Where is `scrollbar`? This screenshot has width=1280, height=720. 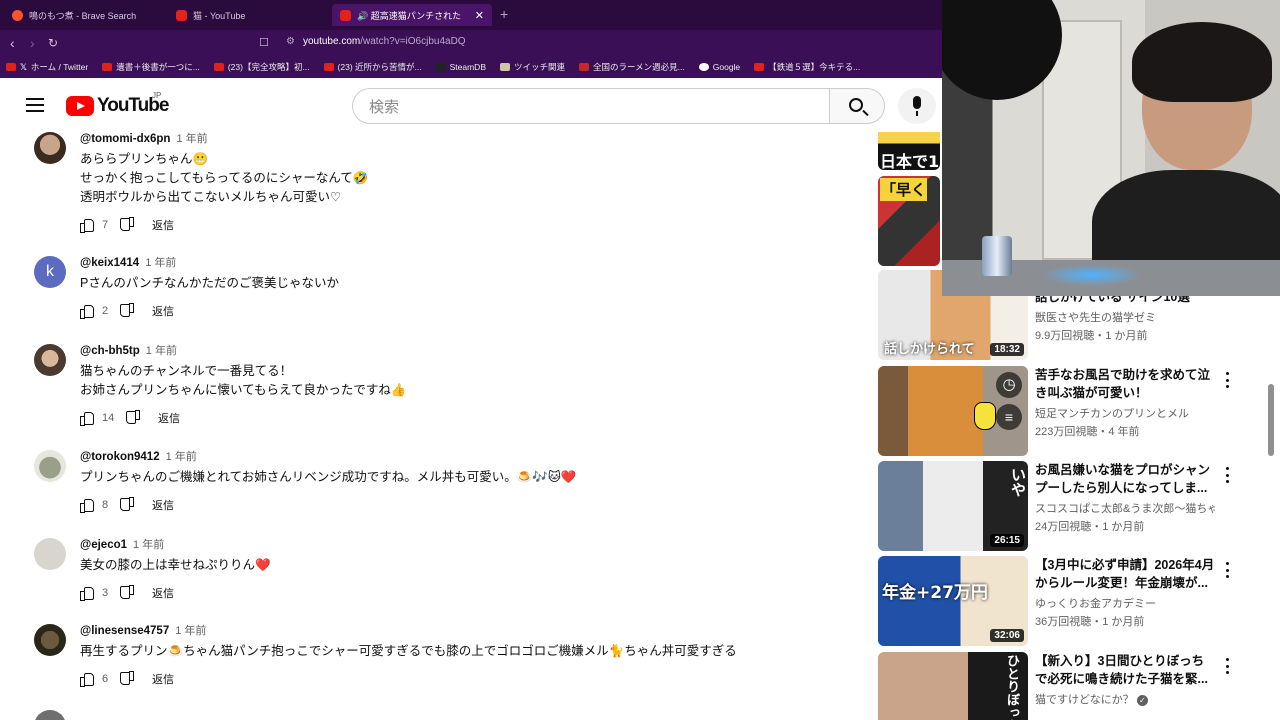
scrollbar is located at coordinates (1271, 420).